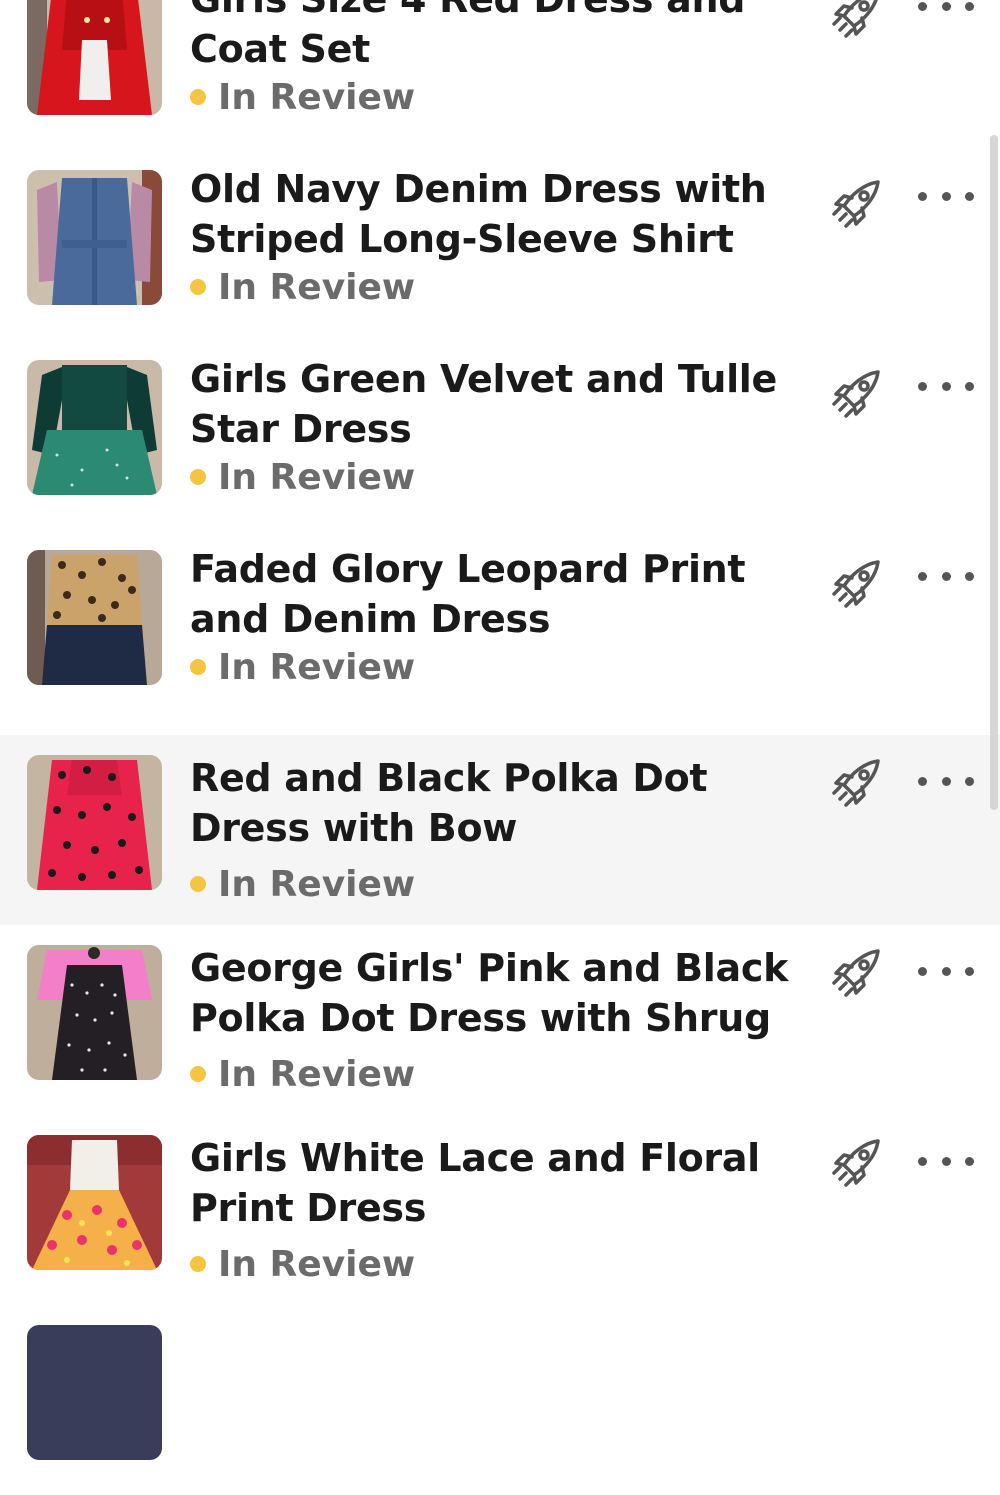 Image resolution: width=1000 pixels, height=1495 pixels. Describe the element at coordinates (500, 37) in the screenshot. I see `listing-title: Girls Size 4 Red Dress and Coat Set` at that location.